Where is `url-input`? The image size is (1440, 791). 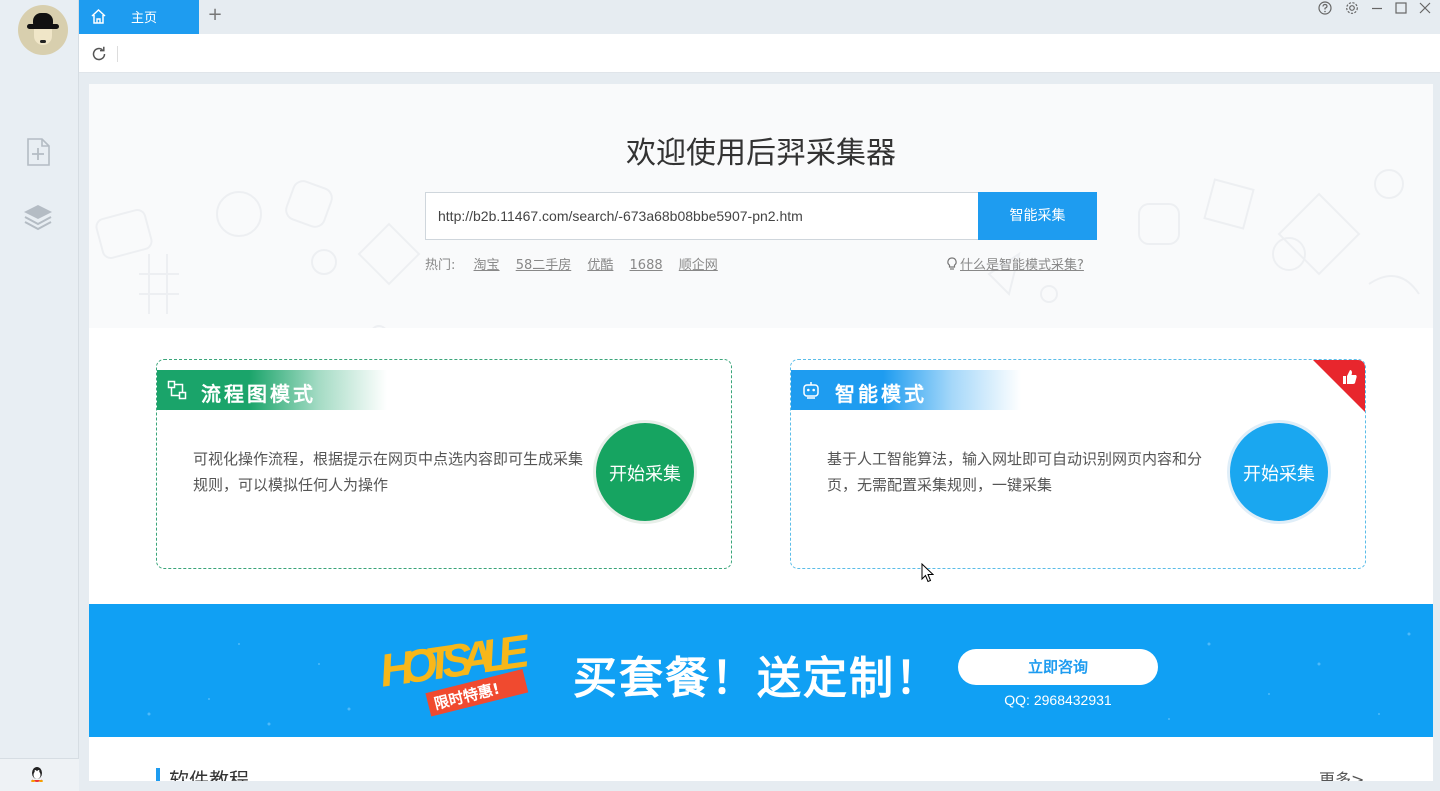
url-input is located at coordinates (701, 216).